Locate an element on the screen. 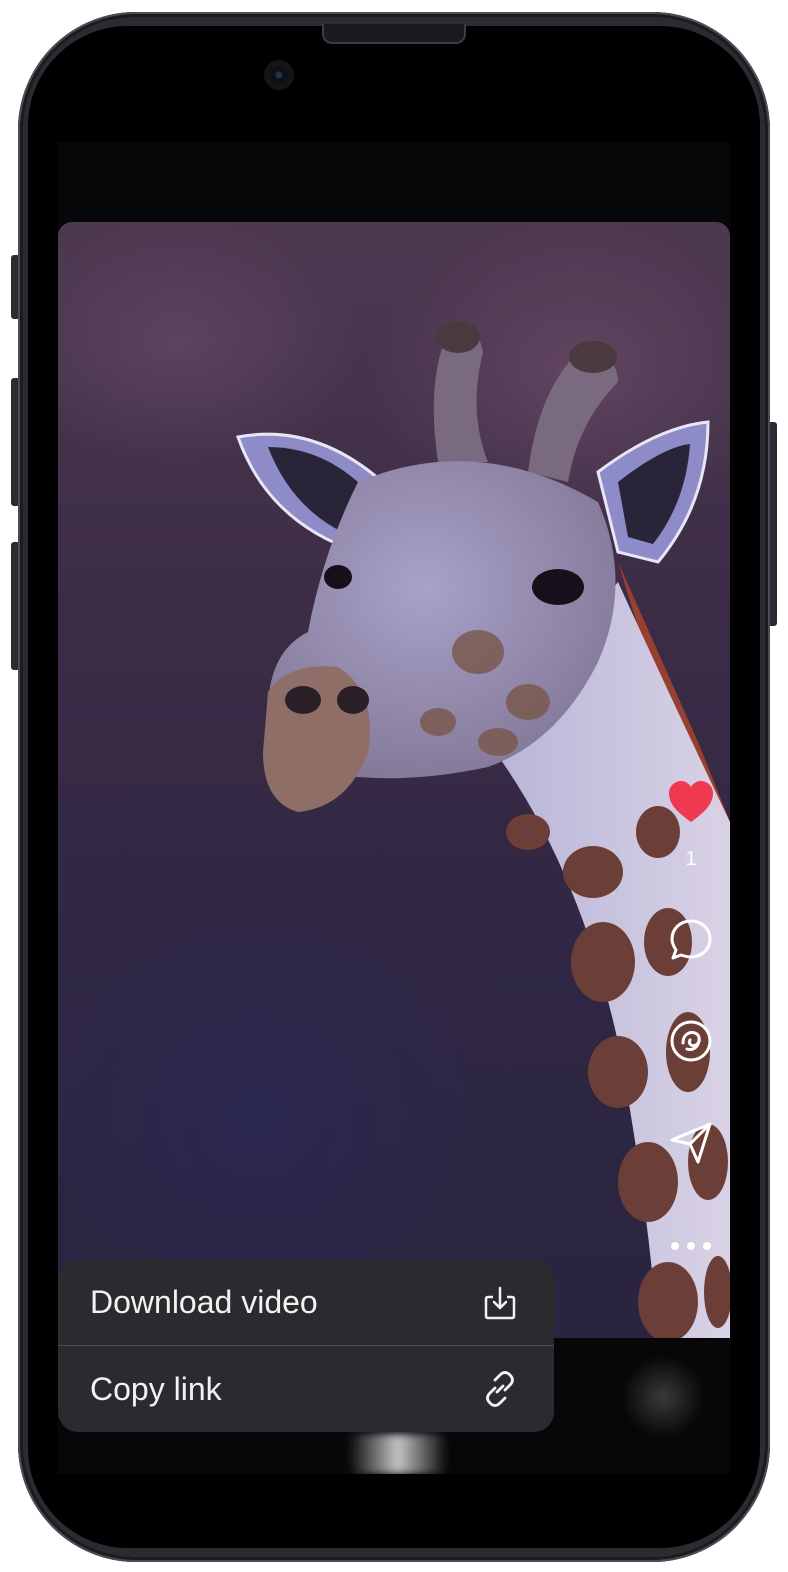 The image size is (788, 1572). earpiece is located at coordinates (394, 34).